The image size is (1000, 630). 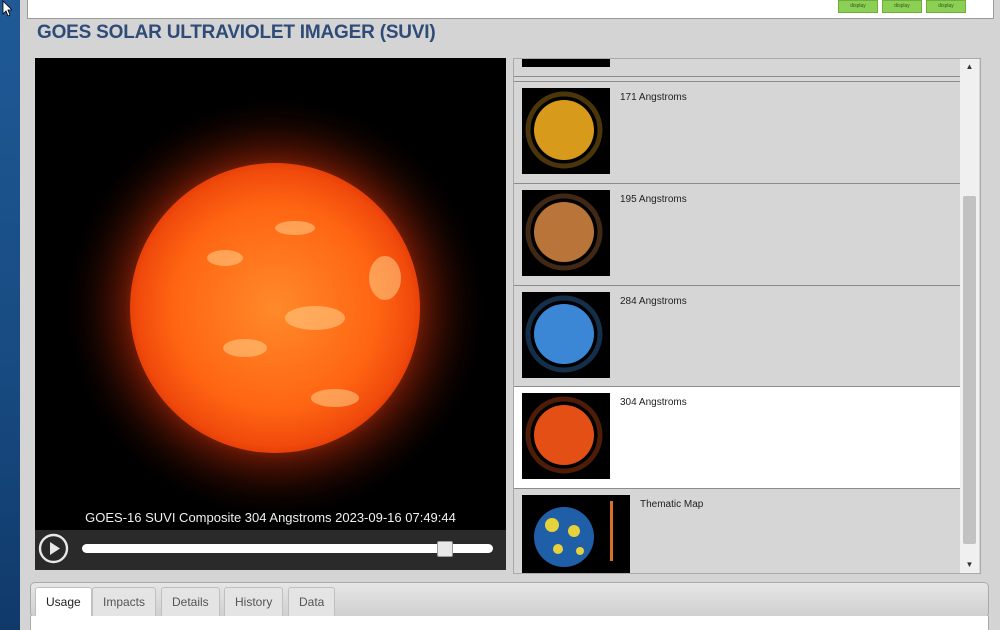 I want to click on tab-impacts: Impacts, so click(x=124, y=602).